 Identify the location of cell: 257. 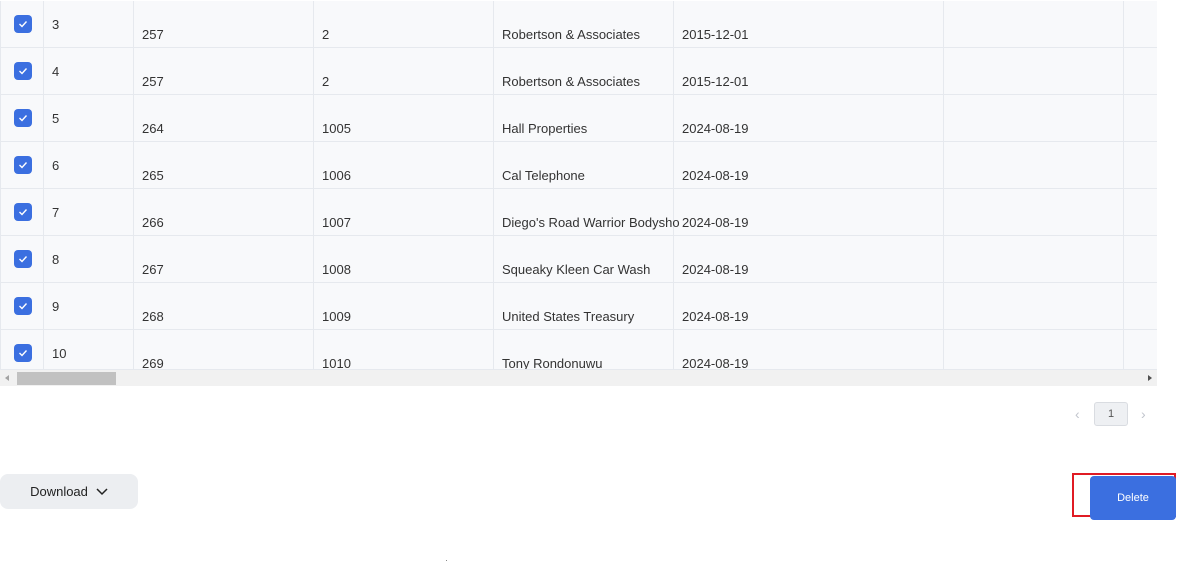
(224, 24).